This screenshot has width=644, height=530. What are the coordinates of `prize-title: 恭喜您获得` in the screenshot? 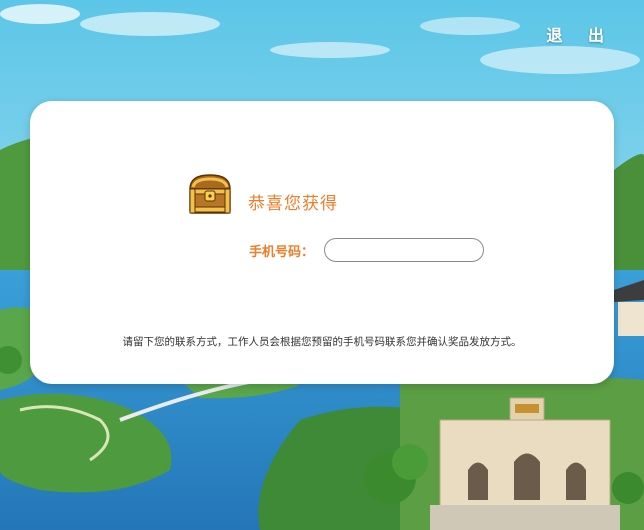 It's located at (293, 204).